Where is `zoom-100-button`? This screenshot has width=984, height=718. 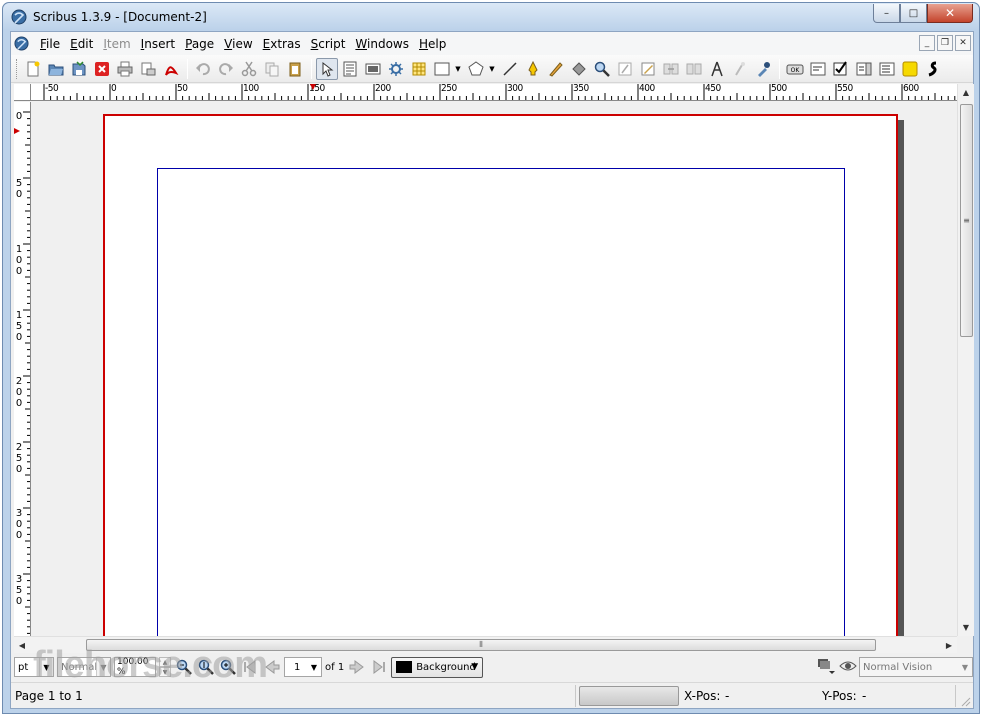
zoom-100-button is located at coordinates (206, 667).